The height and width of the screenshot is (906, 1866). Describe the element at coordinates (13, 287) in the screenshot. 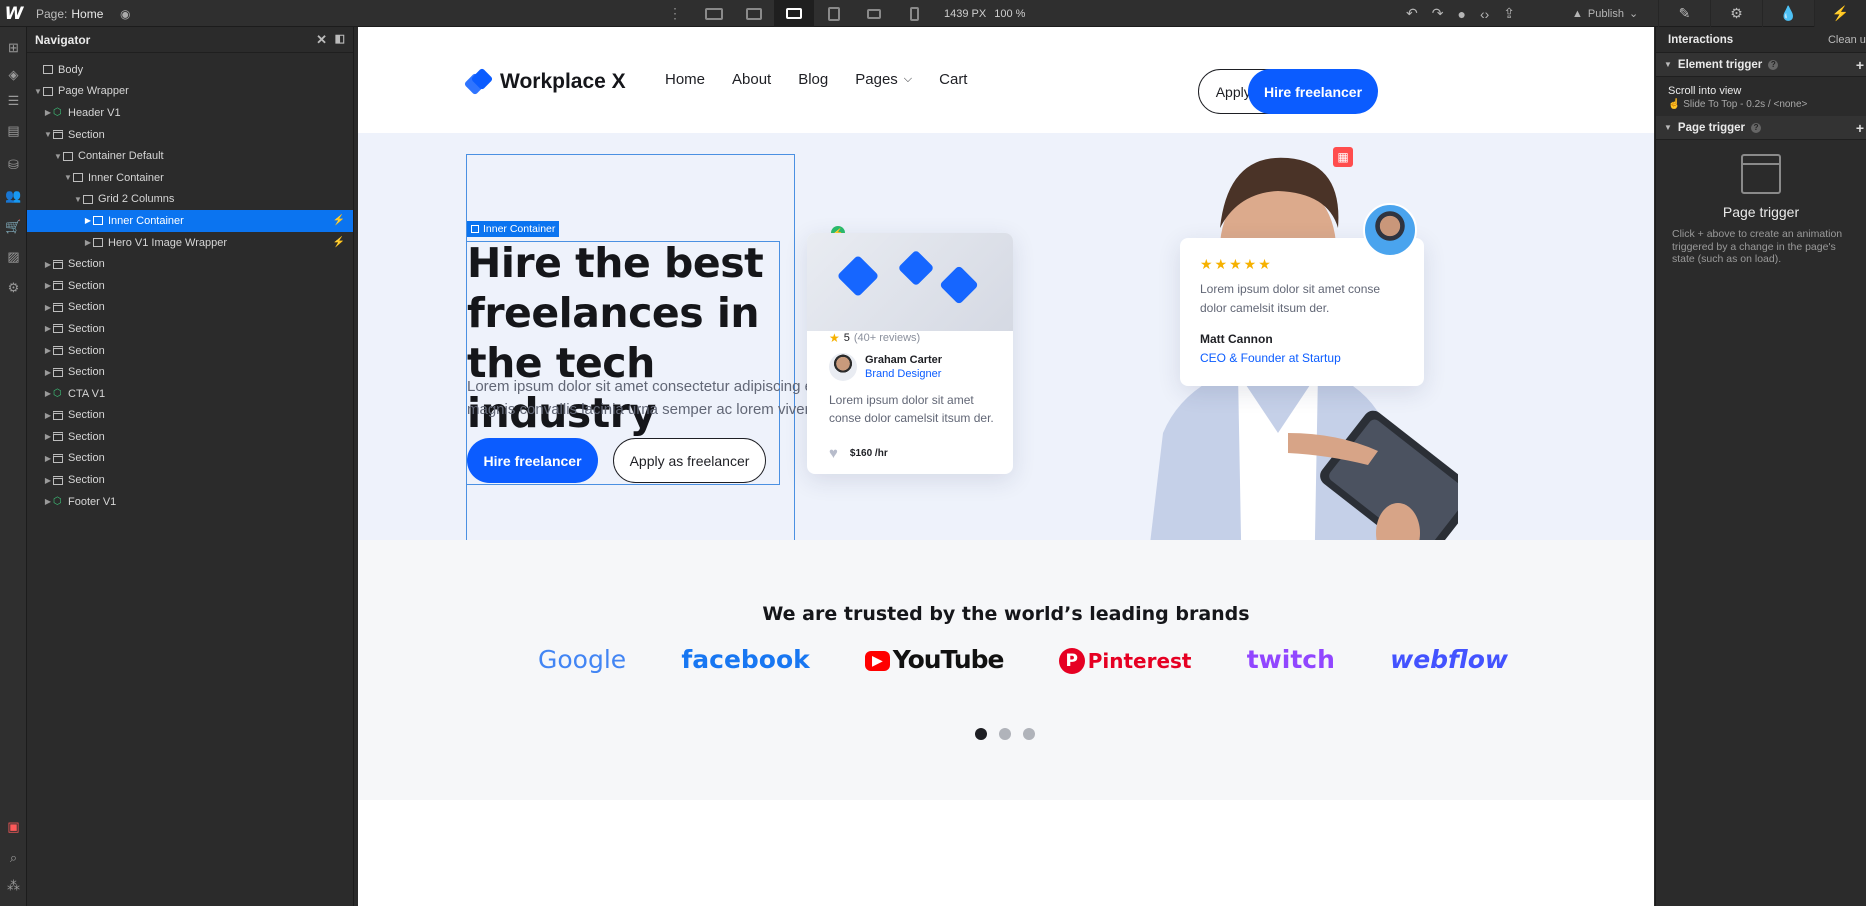

I see `site-settings-icon: ⚙` at that location.